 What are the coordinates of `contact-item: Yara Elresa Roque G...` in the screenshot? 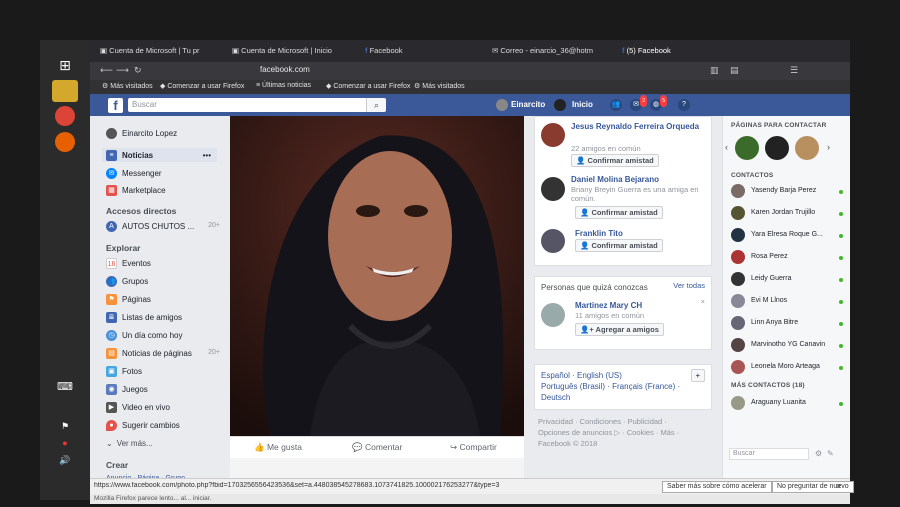 It's located at (787, 236).